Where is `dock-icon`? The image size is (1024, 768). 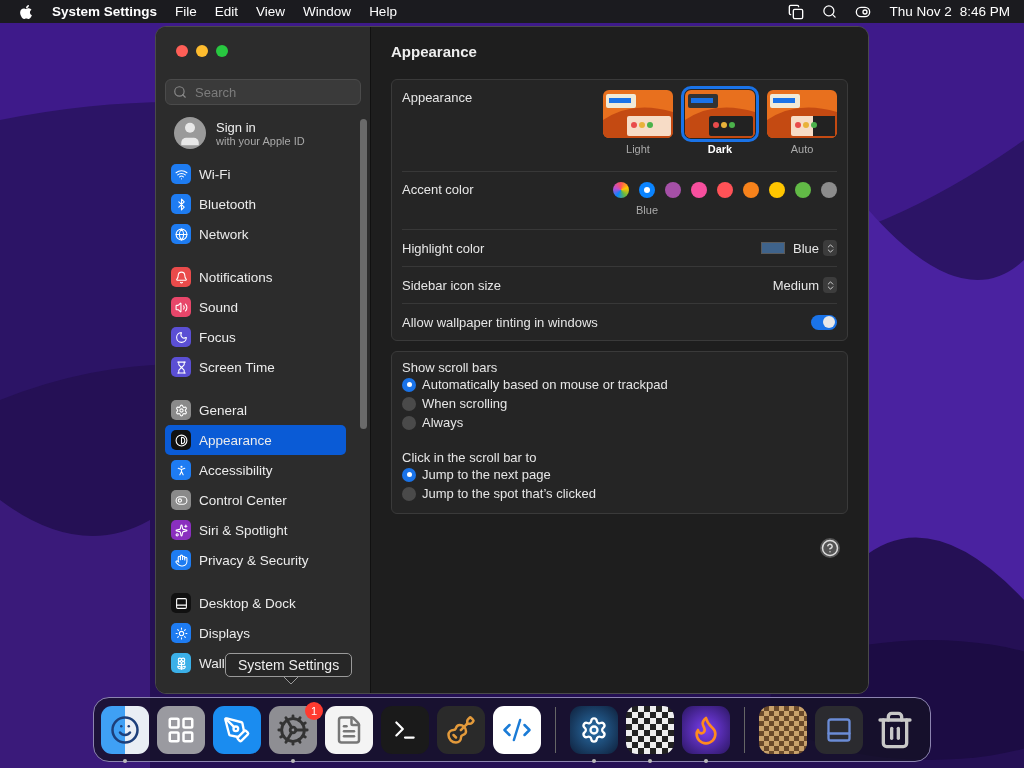 dock-icon is located at coordinates (181, 603).